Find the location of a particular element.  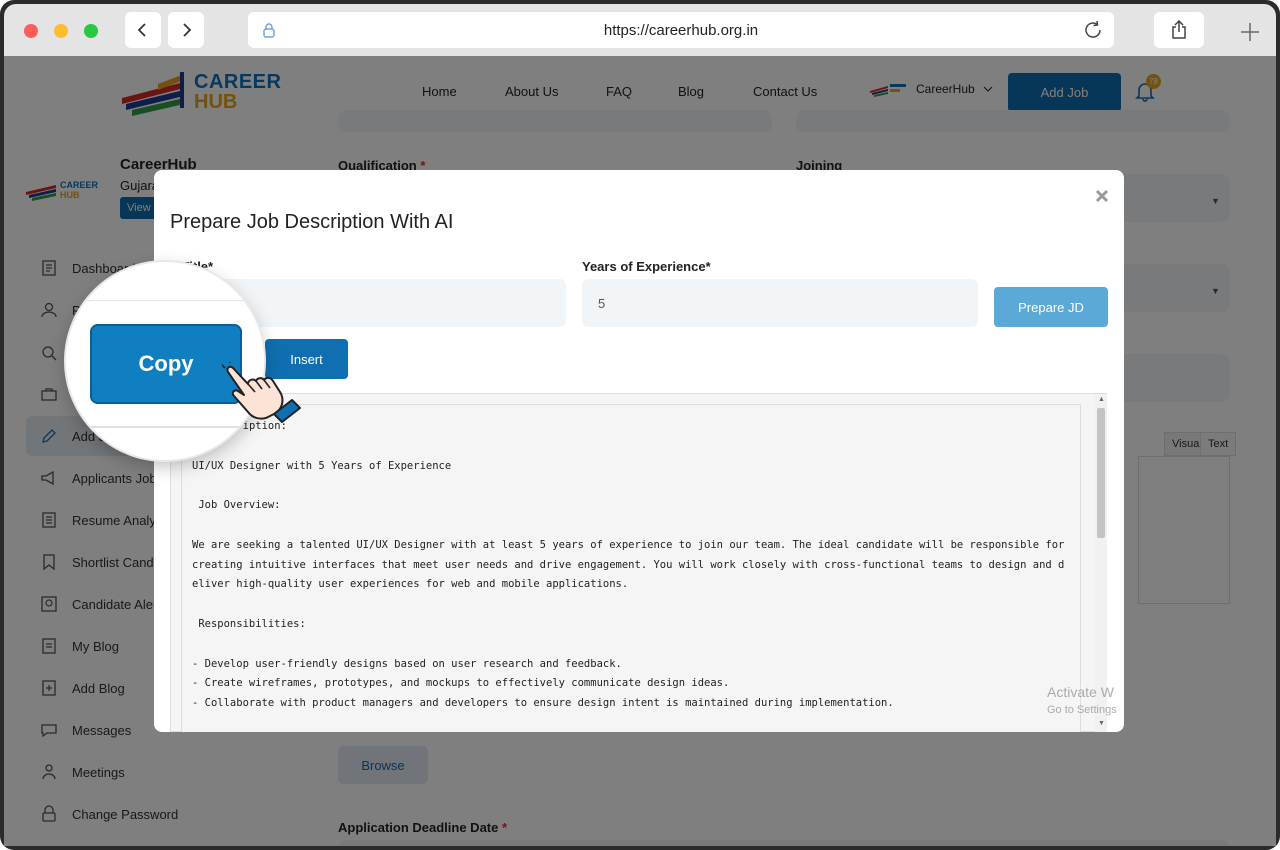

share-button is located at coordinates (1179, 30).